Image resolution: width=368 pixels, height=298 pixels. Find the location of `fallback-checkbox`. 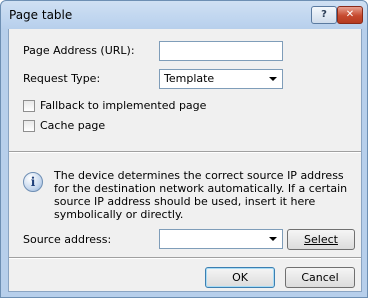

fallback-checkbox is located at coordinates (29, 106).